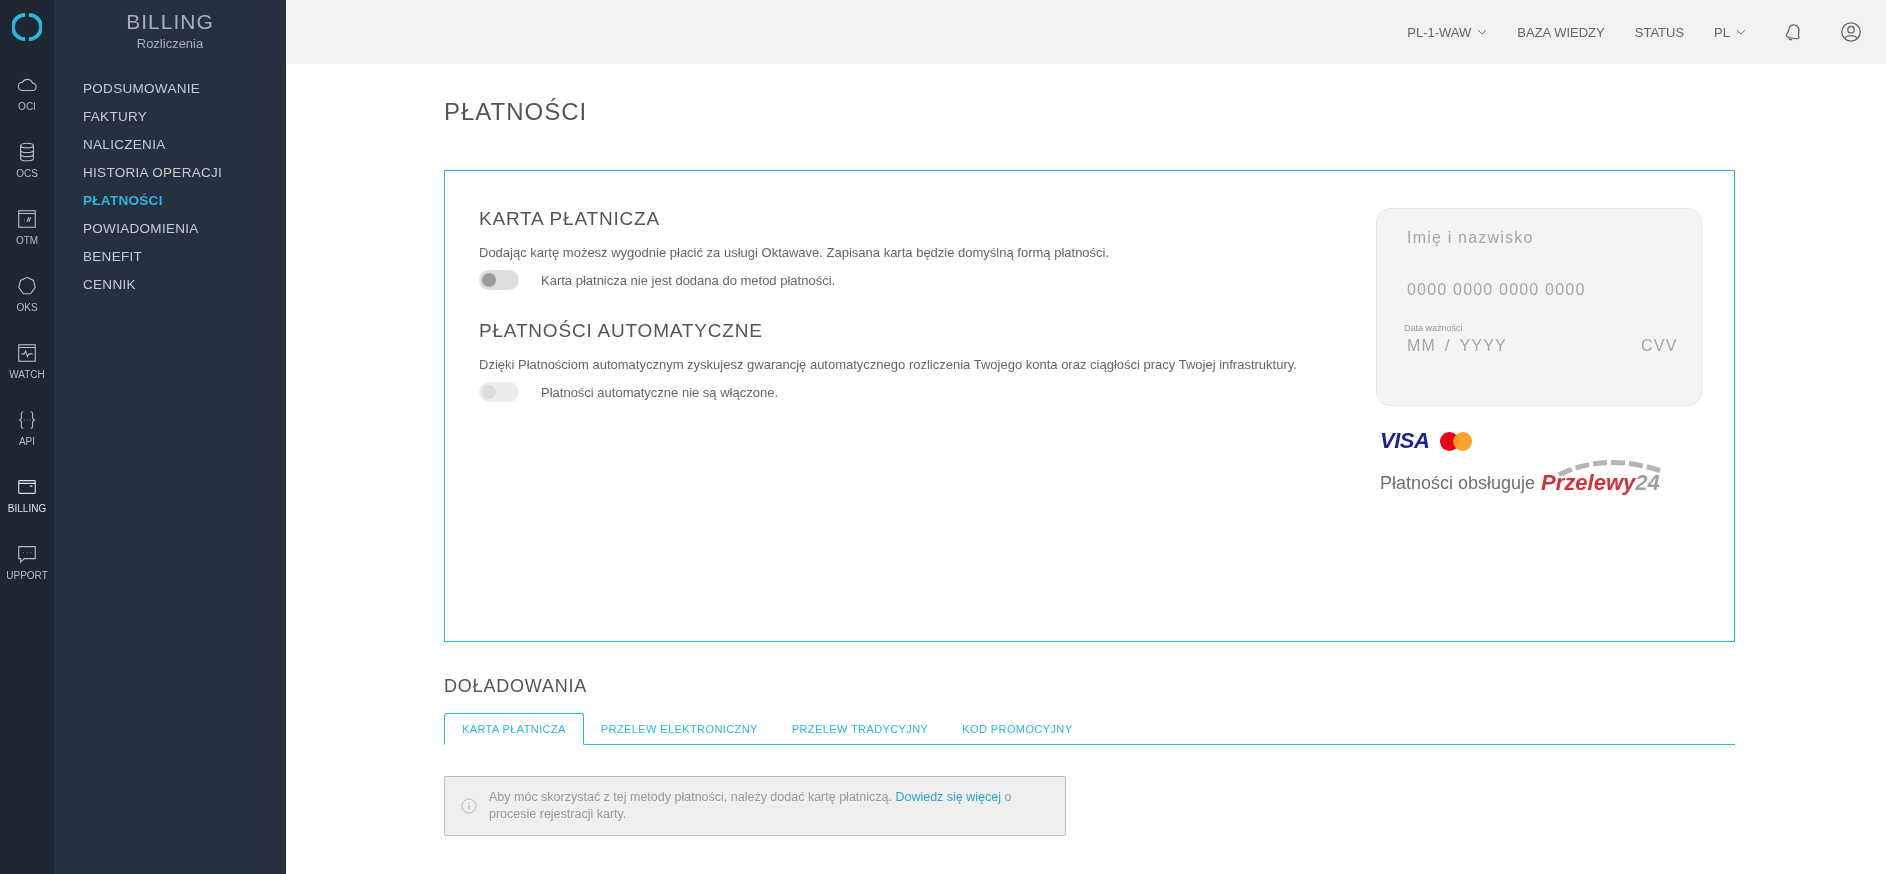  I want to click on notice-text: Aby móc skorzystać z tej metody płatności, należy dodać kartę płatniczą. Dowiedz się więcej o procesie rejestracji karty., so click(751, 806).